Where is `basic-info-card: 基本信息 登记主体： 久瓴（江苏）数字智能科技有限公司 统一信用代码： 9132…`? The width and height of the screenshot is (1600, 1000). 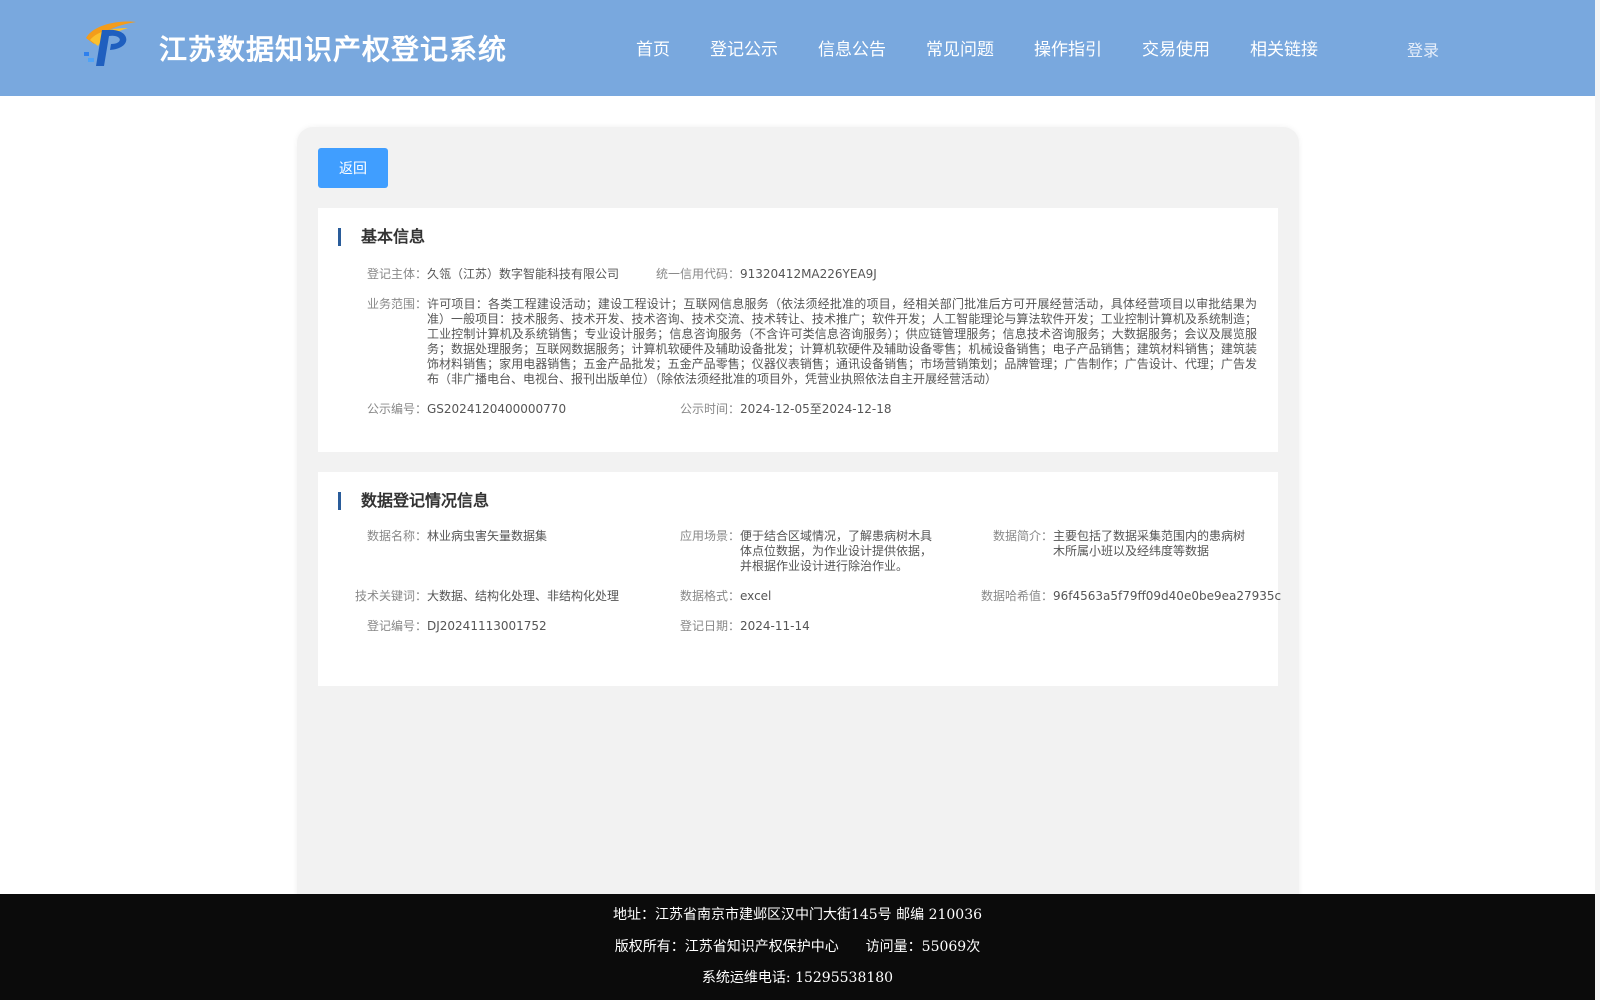 basic-info-card: 基本信息 登记主体： 久瓴（江苏）数字智能科技有限公司 统一信用代码： 9132… is located at coordinates (798, 330).